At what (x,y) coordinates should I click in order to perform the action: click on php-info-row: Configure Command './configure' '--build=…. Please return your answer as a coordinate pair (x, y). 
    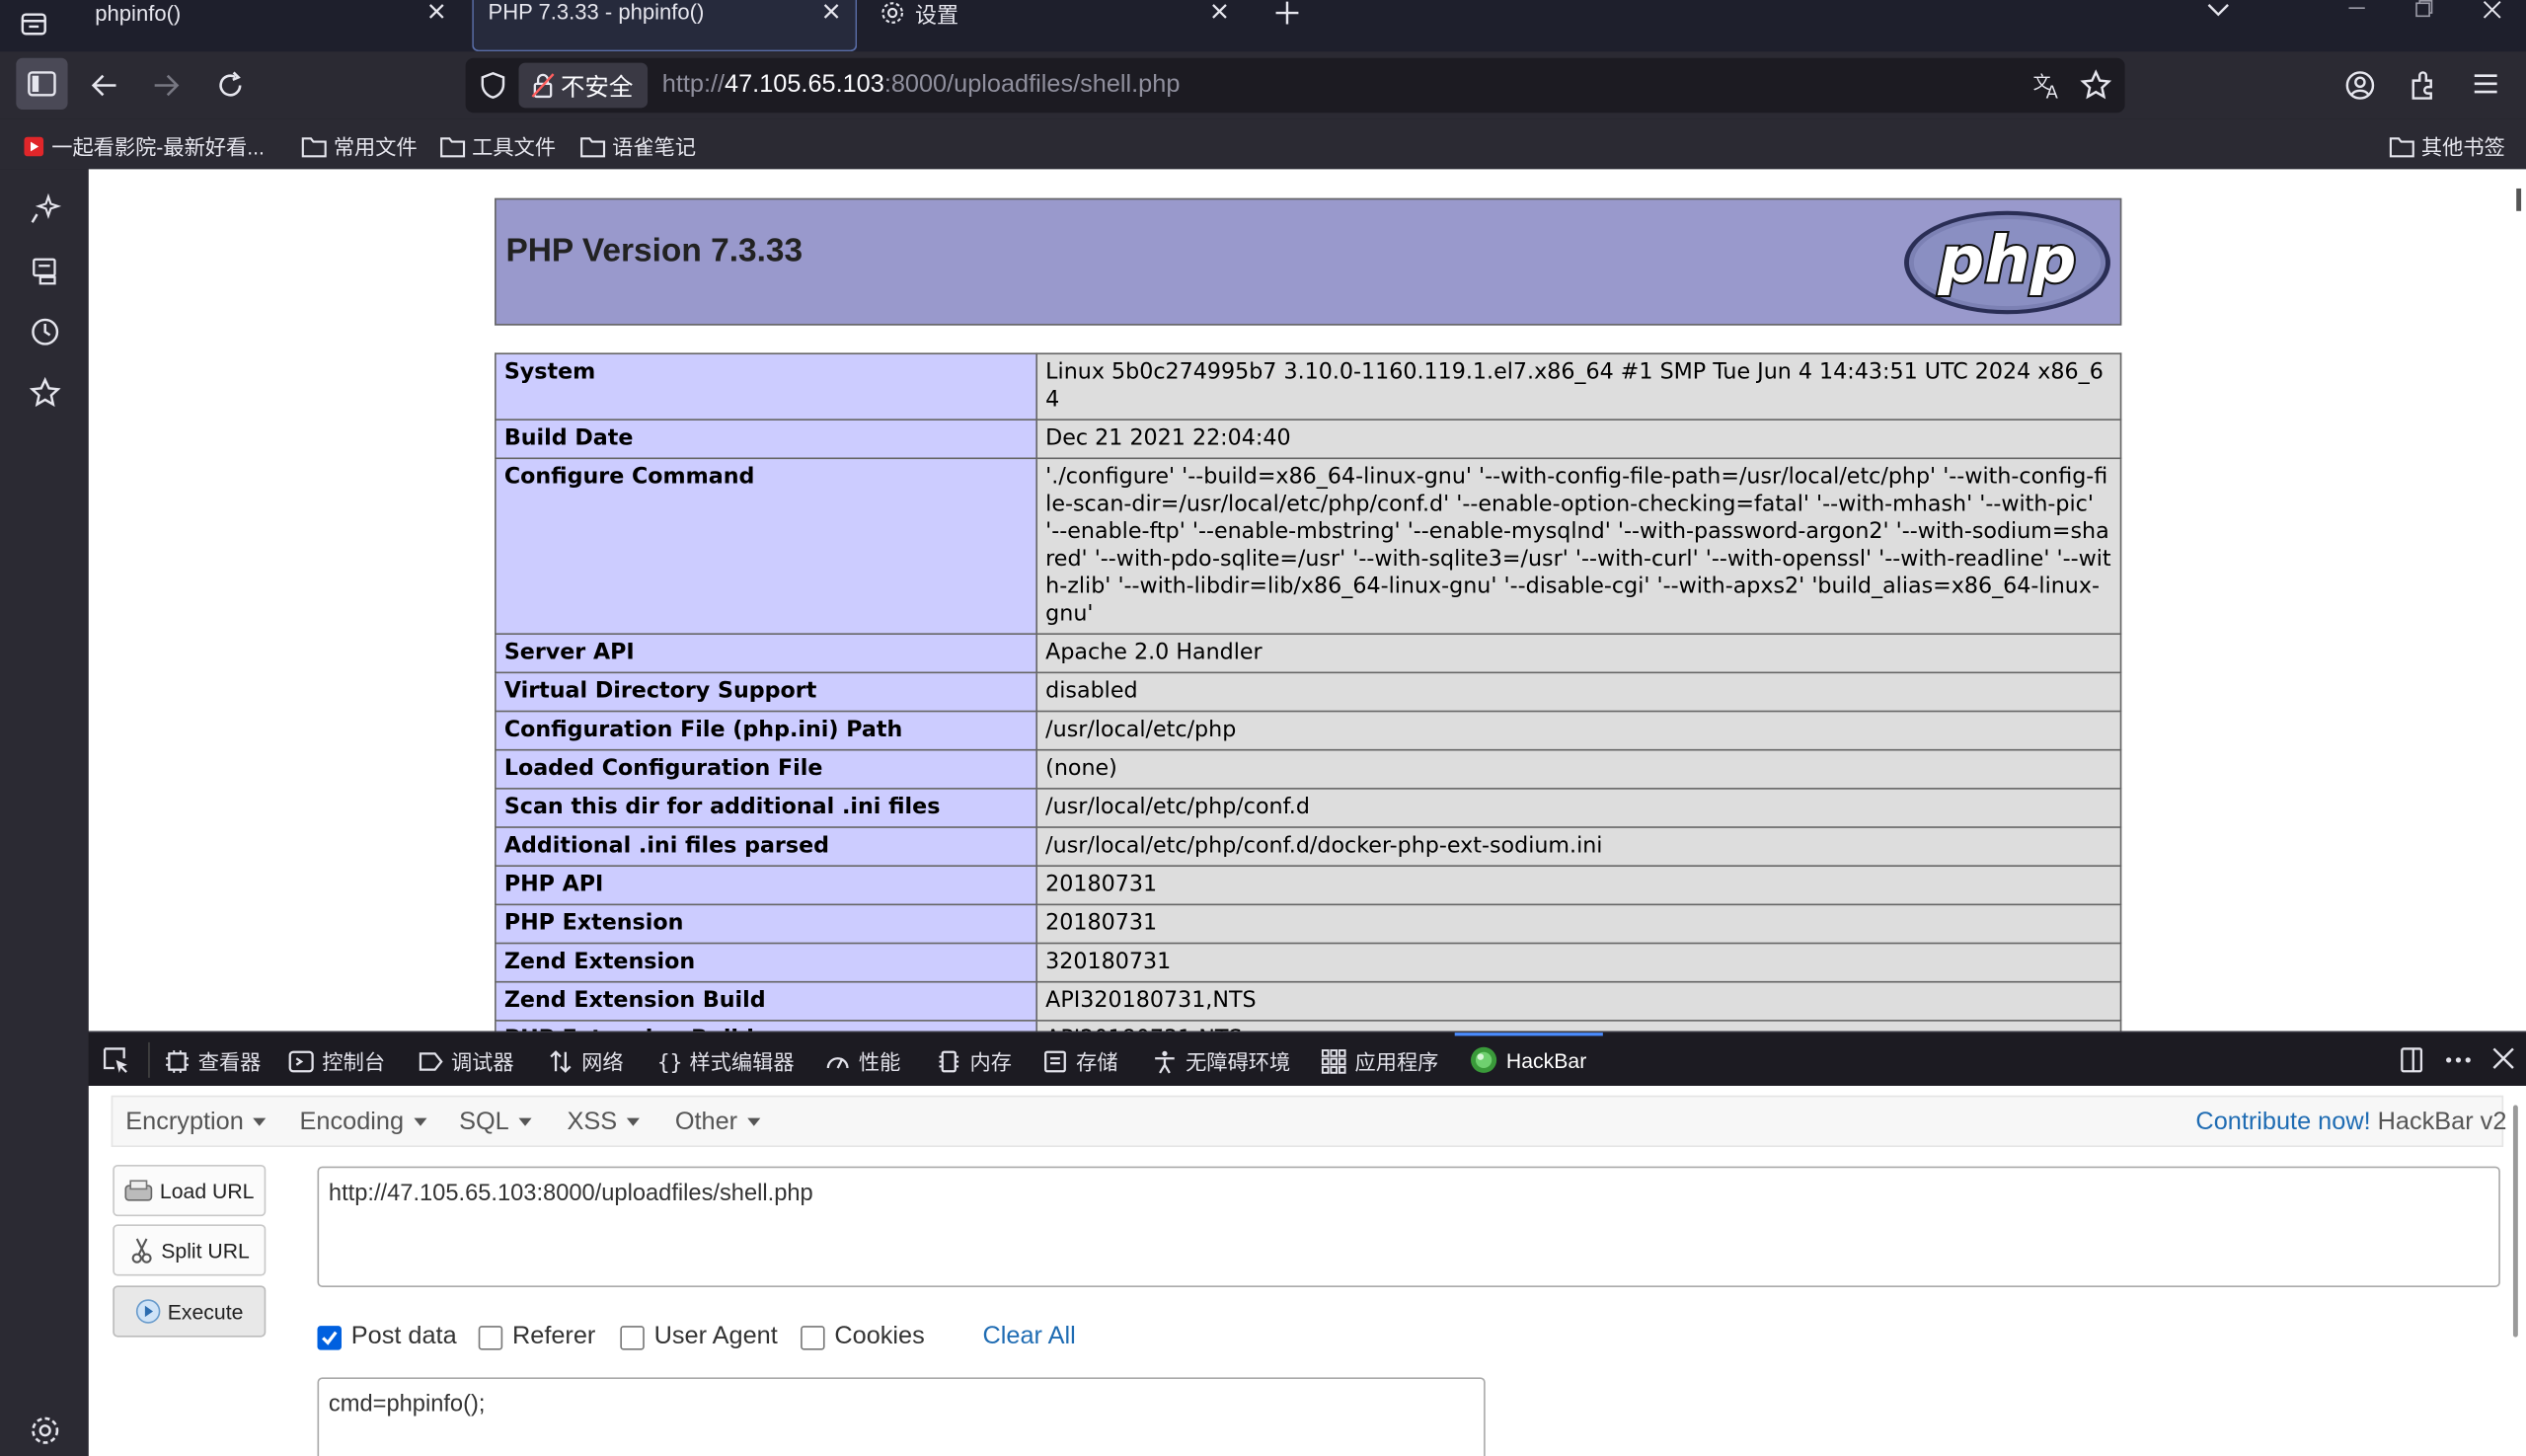
    Looking at the image, I should click on (1308, 546).